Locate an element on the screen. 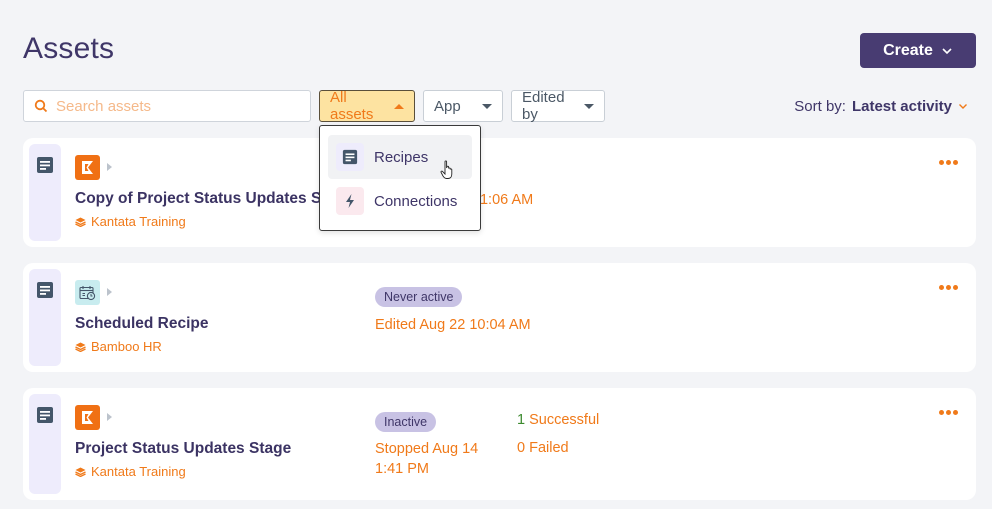  connection-label: Bamboo HR is located at coordinates (118, 346).